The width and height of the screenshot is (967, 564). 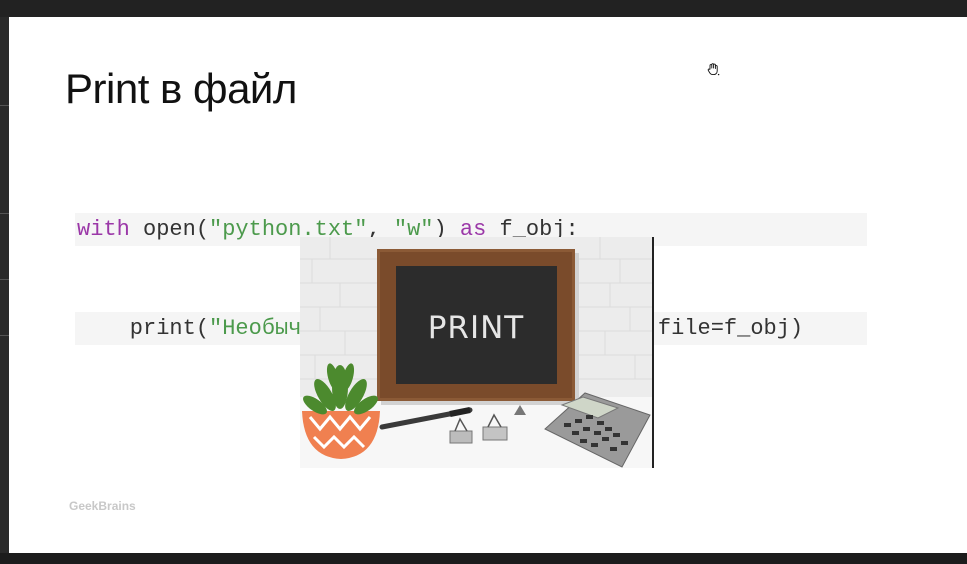 I want to click on photo-illustration: PRINT, so click(x=476, y=352).